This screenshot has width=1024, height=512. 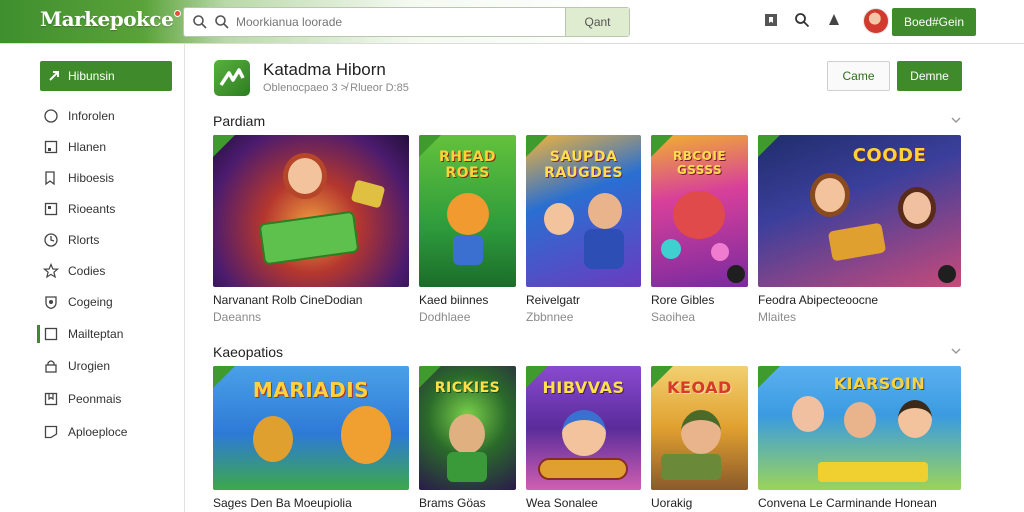 I want to click on bell-icon, so click(x=834, y=20).